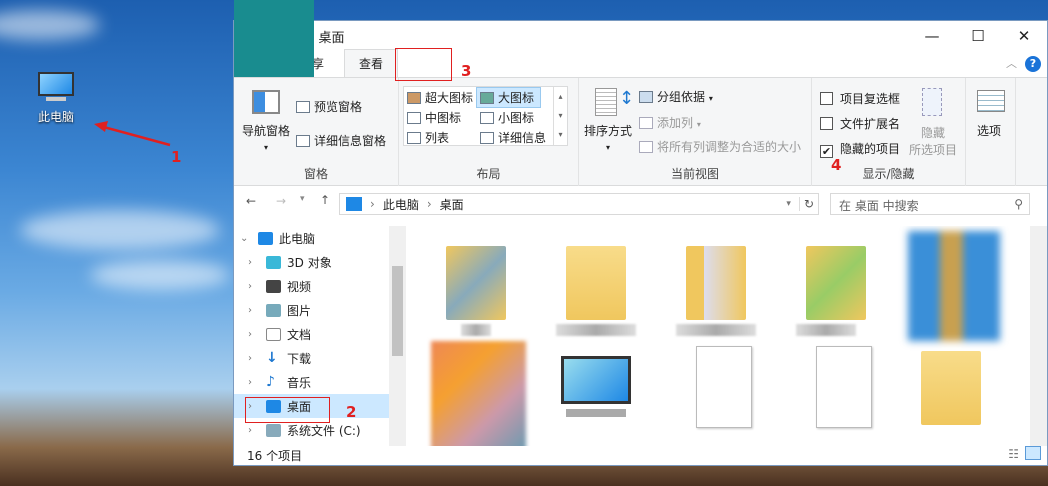 Image resolution: width=1048 pixels, height=486 pixels. Describe the element at coordinates (351, 412) in the screenshot. I see `annotation-2: 2` at that location.